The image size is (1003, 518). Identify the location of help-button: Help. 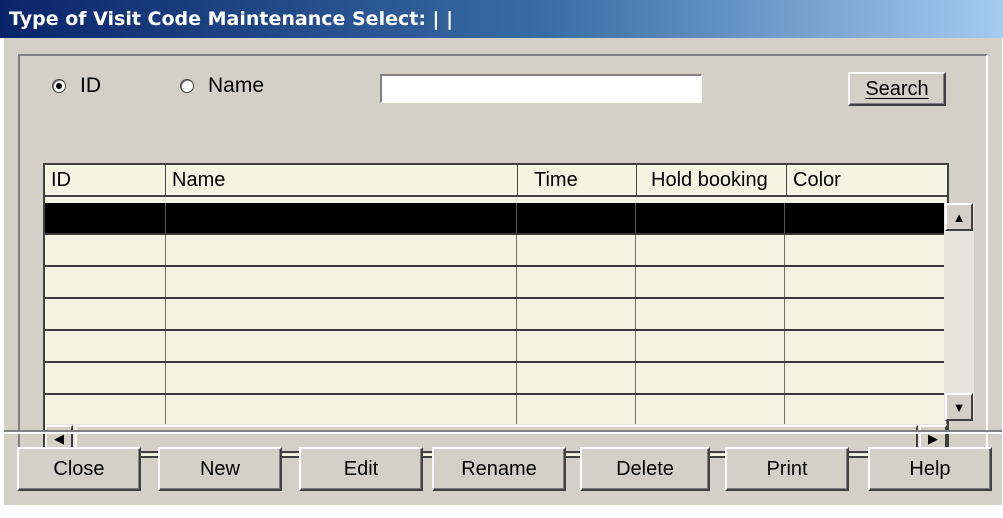
(930, 469).